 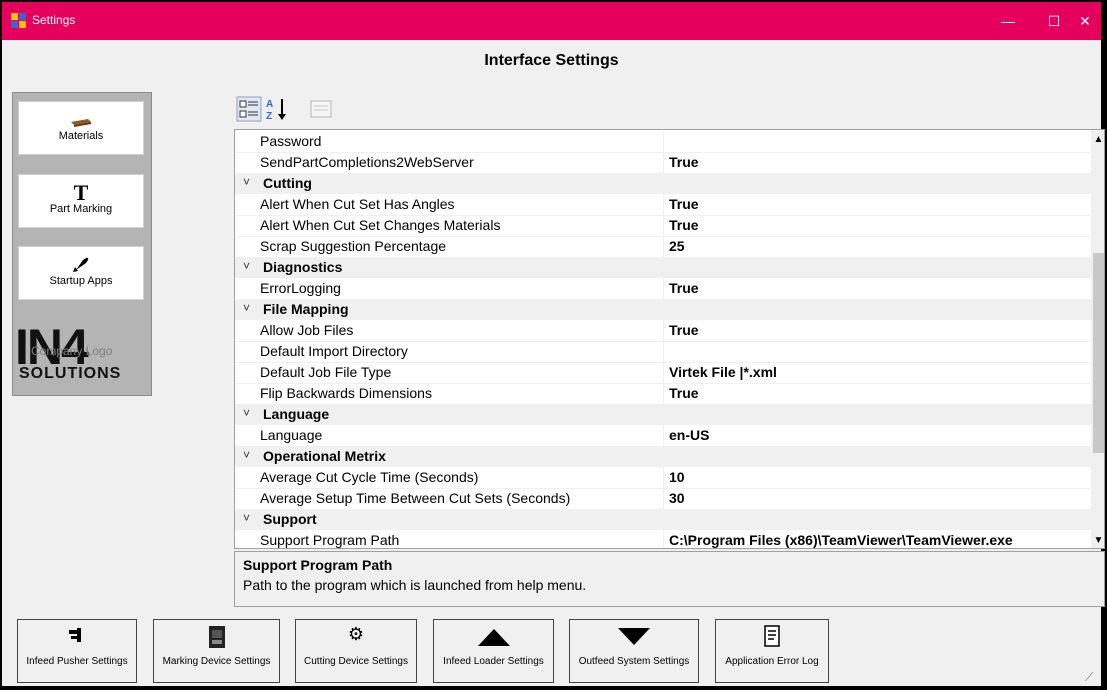 What do you see at coordinates (318, 565) in the screenshot?
I see `description-title: Support Program Path` at bounding box center [318, 565].